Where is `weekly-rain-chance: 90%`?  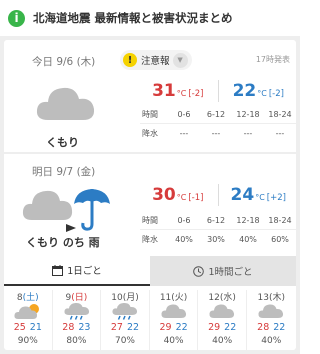 weekly-rain-chance: 90% is located at coordinates (27, 341).